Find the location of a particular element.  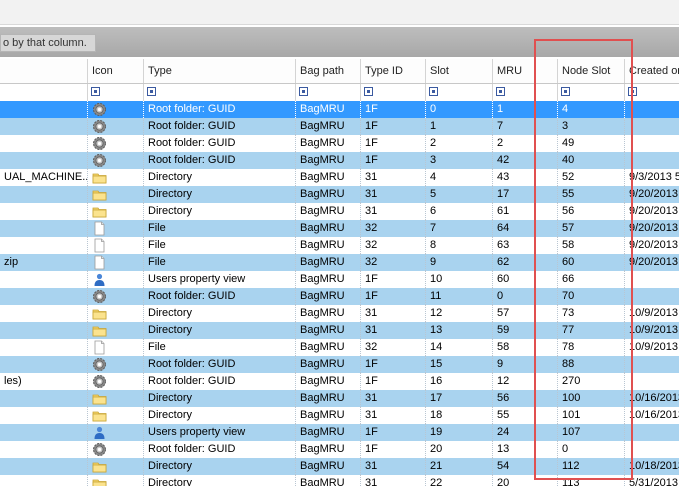

type-cell: Users property view is located at coordinates (219, 432).